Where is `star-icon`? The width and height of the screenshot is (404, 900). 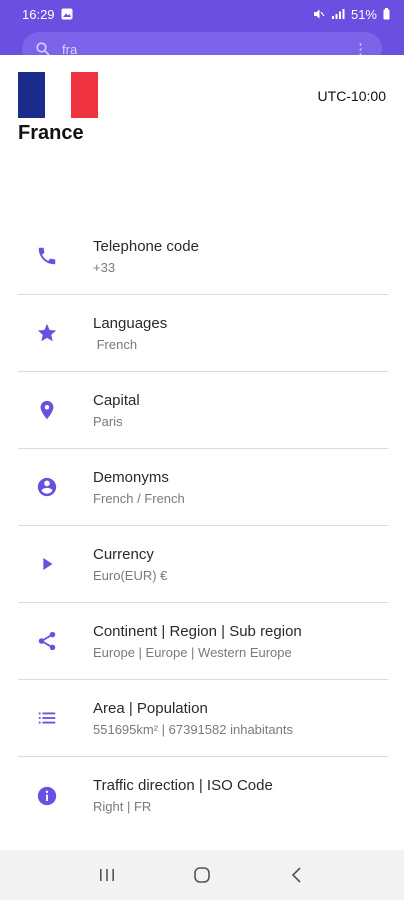
star-icon is located at coordinates (47, 332).